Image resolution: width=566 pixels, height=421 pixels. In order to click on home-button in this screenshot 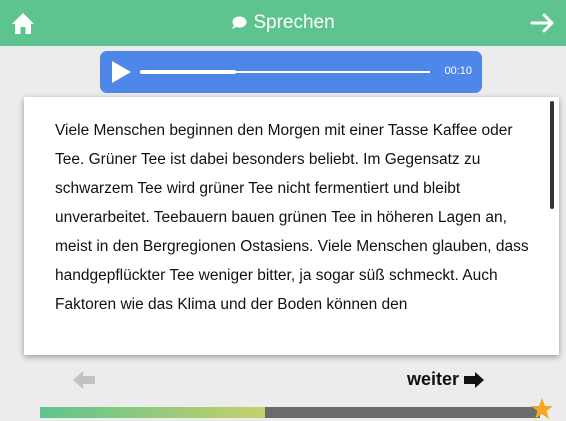, I will do `click(23, 23)`.